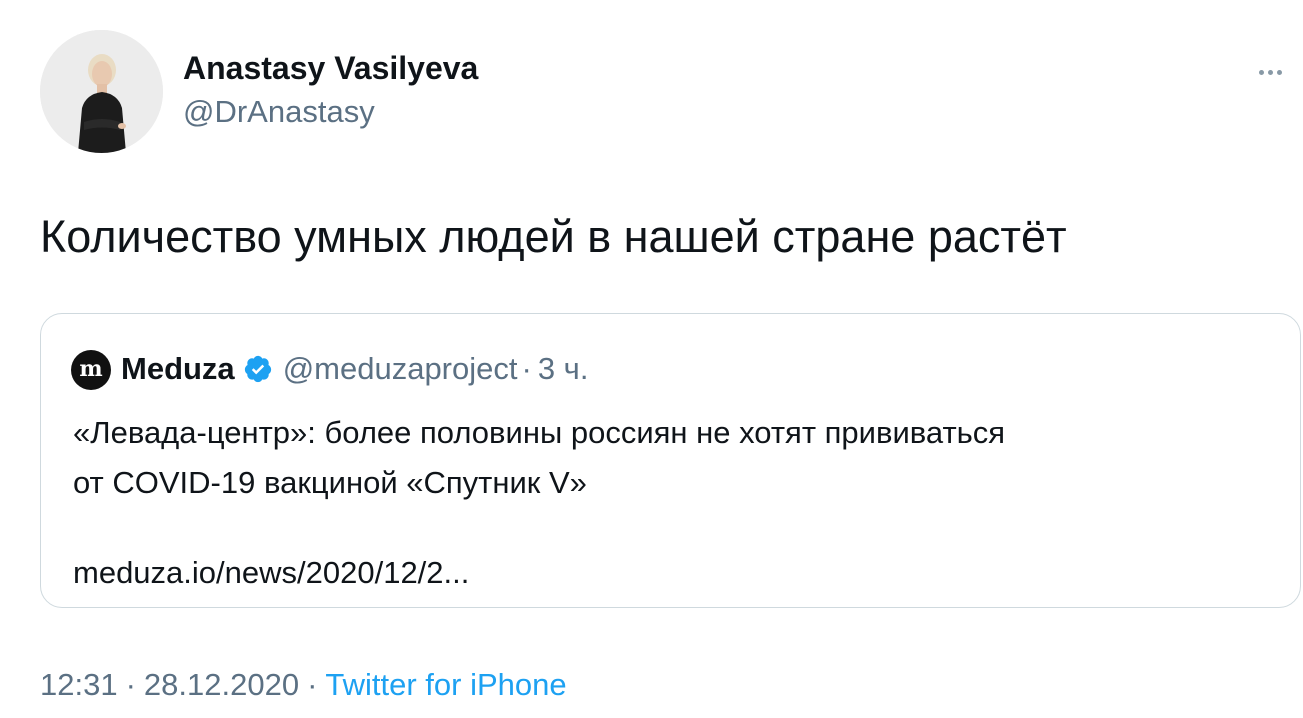 Image resolution: width=1303 pixels, height=718 pixels. I want to click on author-avatar, so click(101, 91).